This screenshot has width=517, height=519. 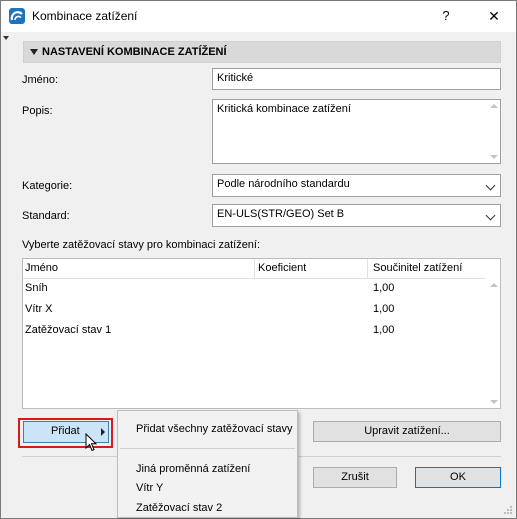 What do you see at coordinates (283, 184) in the screenshot?
I see `category-value: Podle národního standardu` at bounding box center [283, 184].